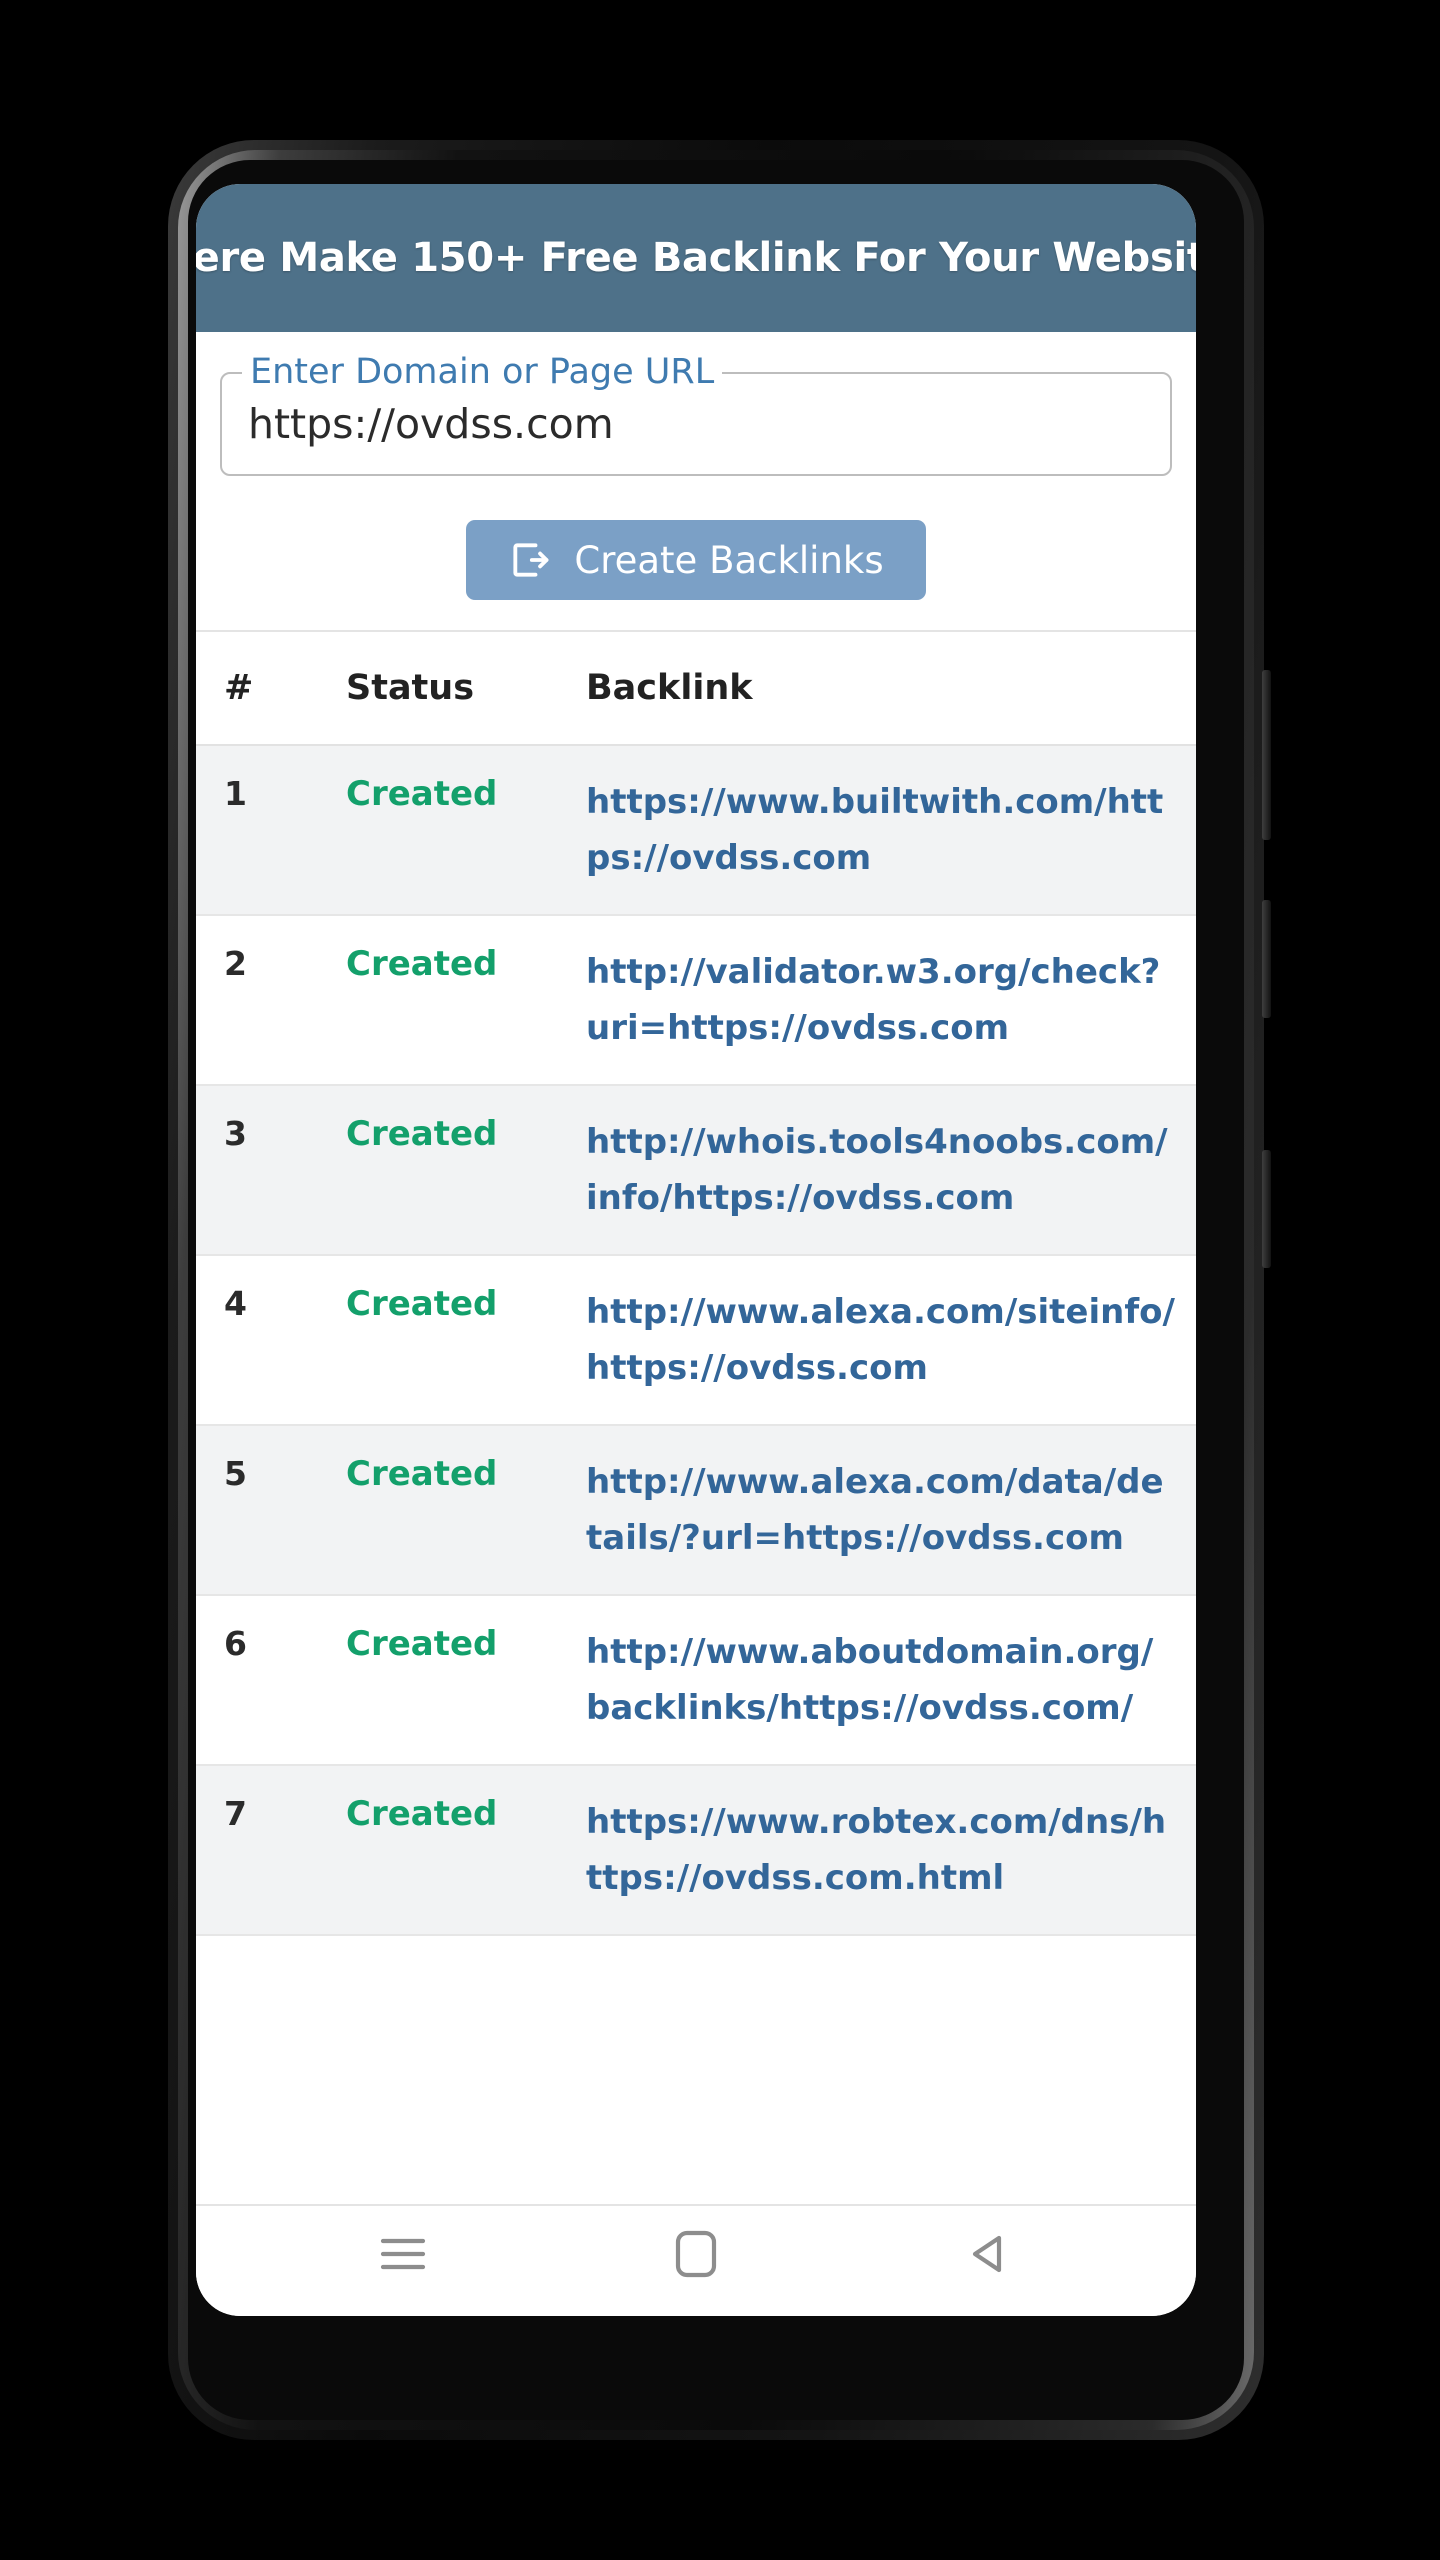 Image resolution: width=1440 pixels, height=2560 pixels. I want to click on row-number: 1, so click(271, 830).